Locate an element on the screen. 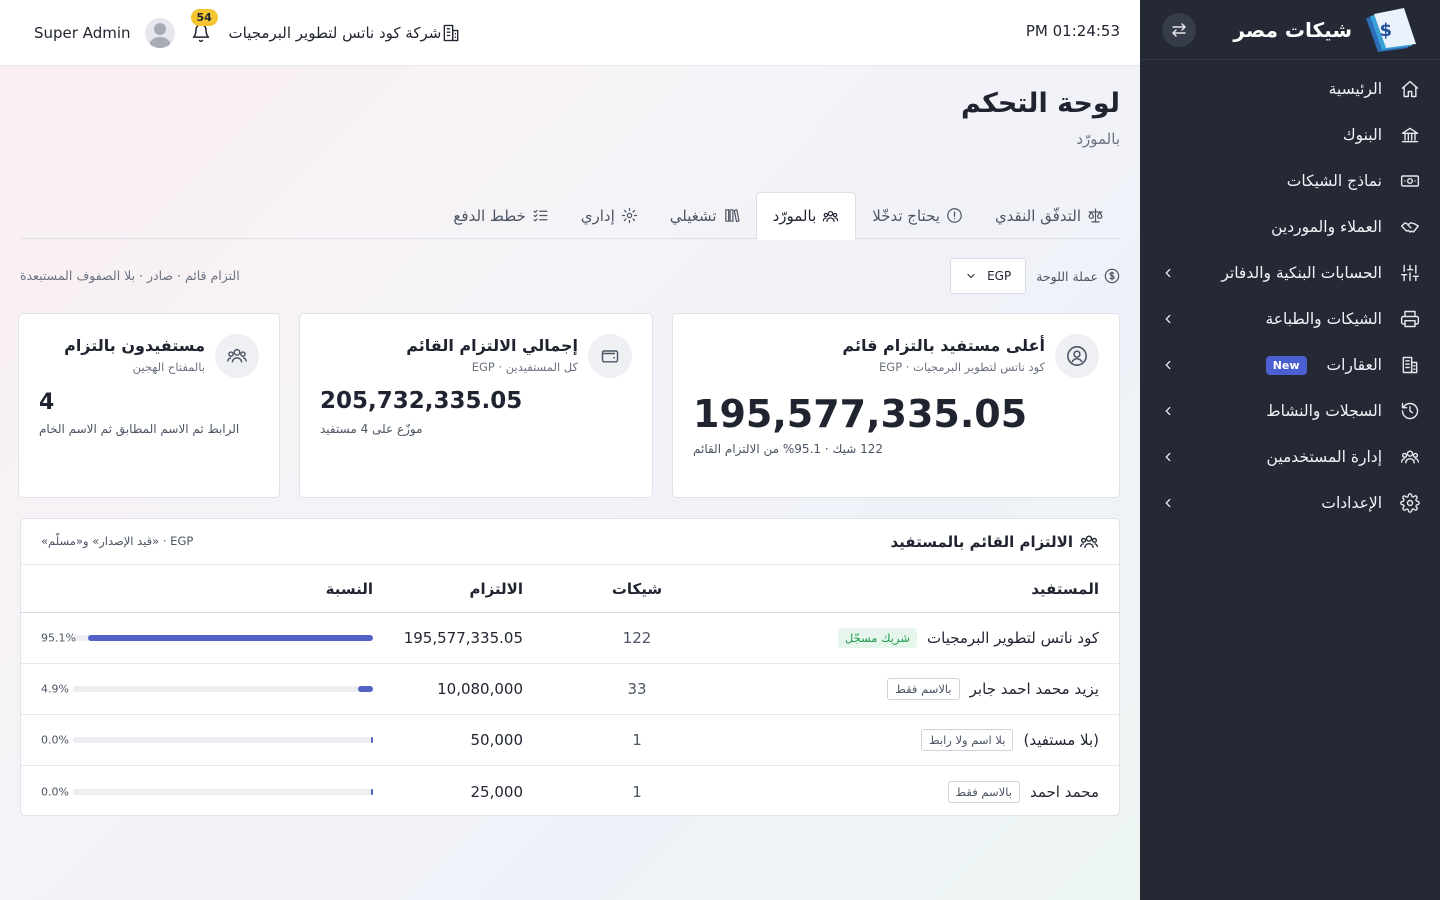  home-icon is located at coordinates (1410, 89).